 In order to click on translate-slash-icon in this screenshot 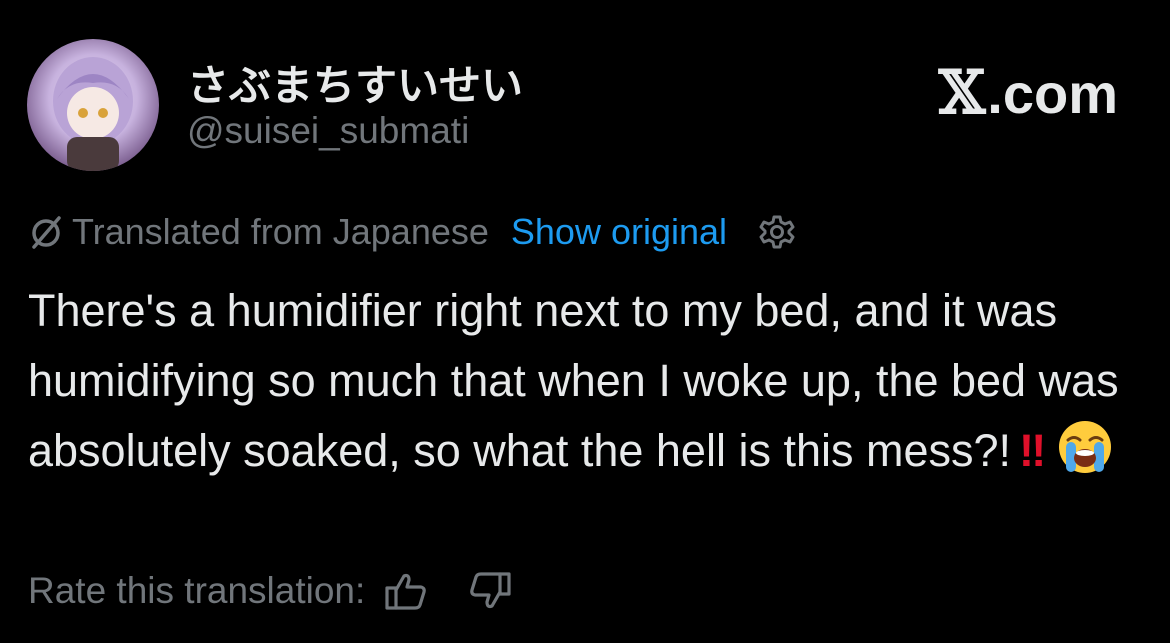, I will do `click(46, 232)`.